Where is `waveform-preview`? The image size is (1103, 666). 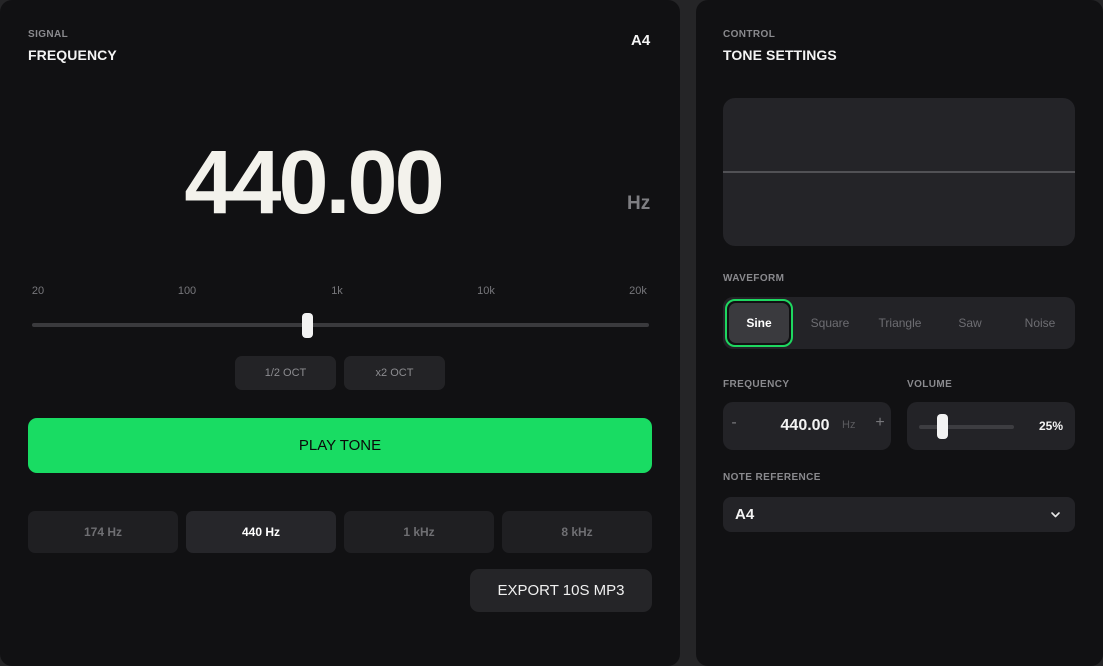 waveform-preview is located at coordinates (899, 172).